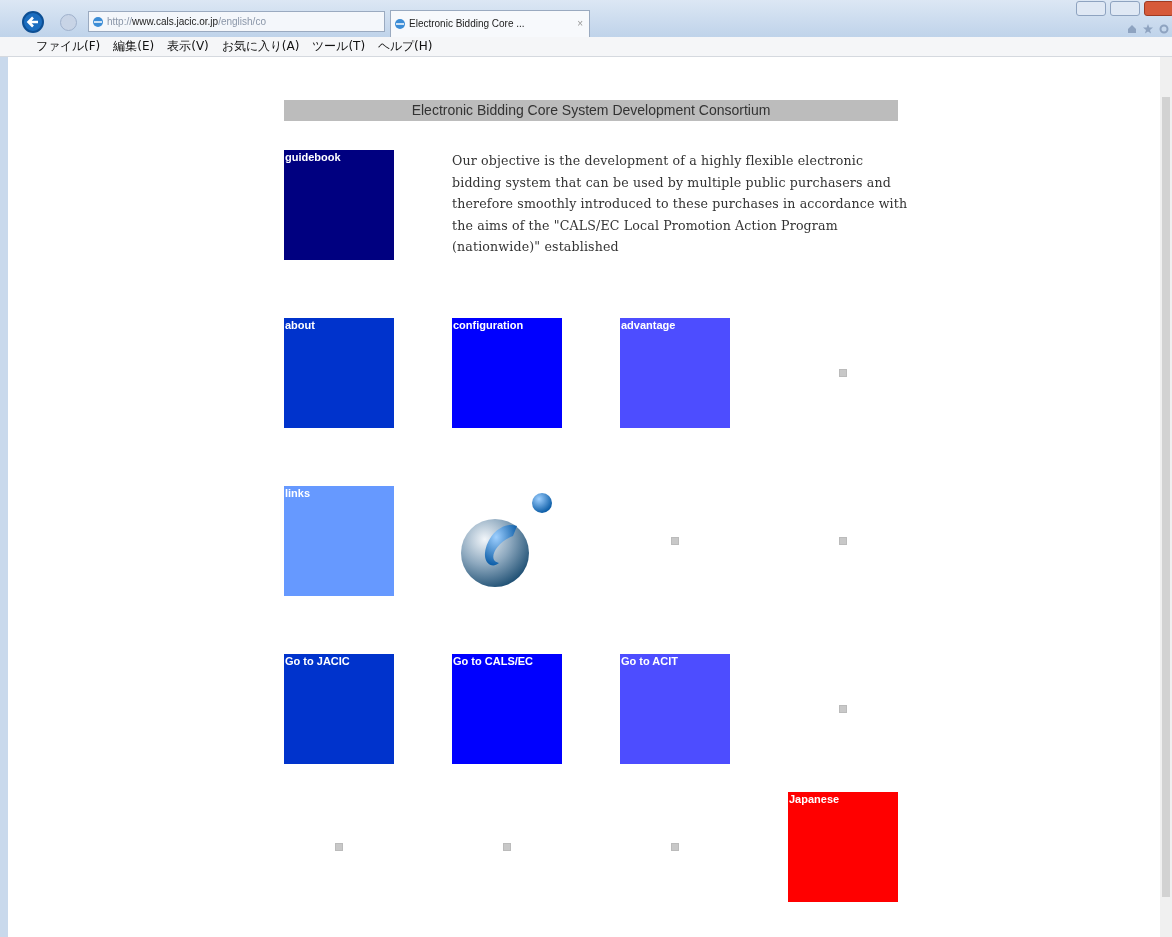  Describe the element at coordinates (1132, 29) in the screenshot. I see `home-icon` at that location.